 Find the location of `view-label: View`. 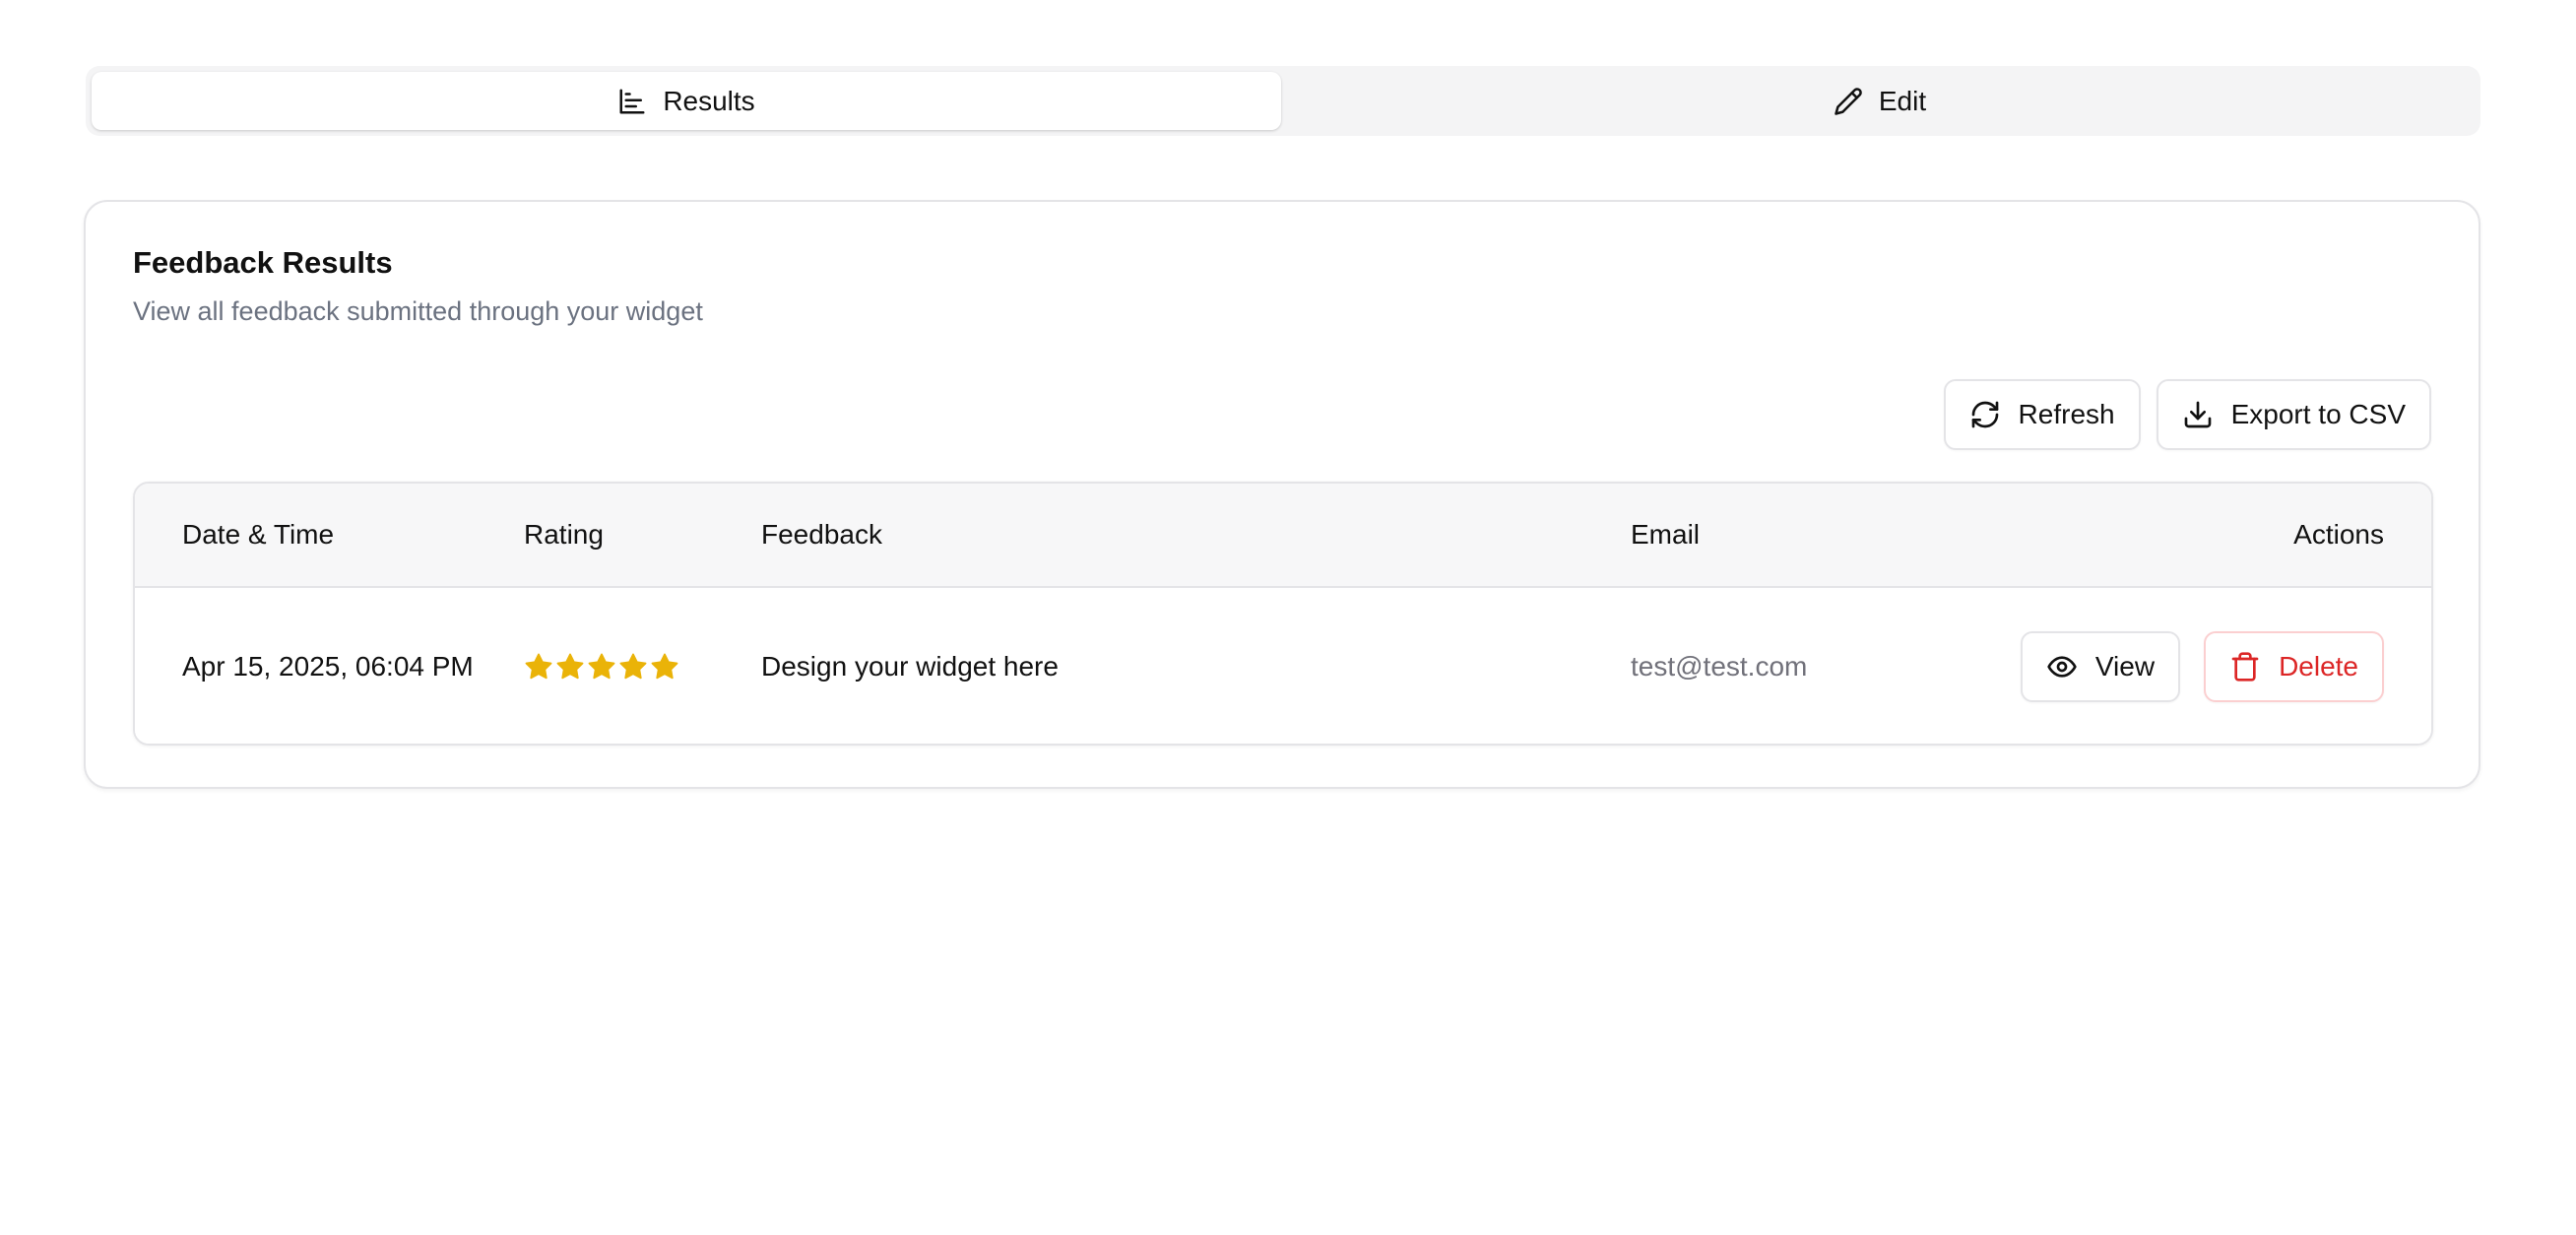

view-label: View is located at coordinates (2125, 666).